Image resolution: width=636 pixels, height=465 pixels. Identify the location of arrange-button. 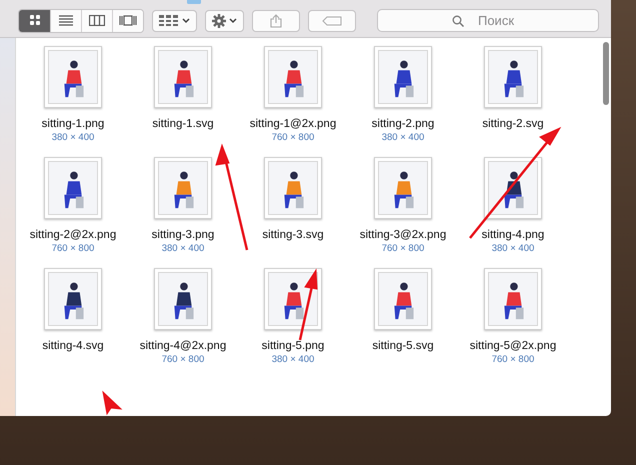
(174, 21).